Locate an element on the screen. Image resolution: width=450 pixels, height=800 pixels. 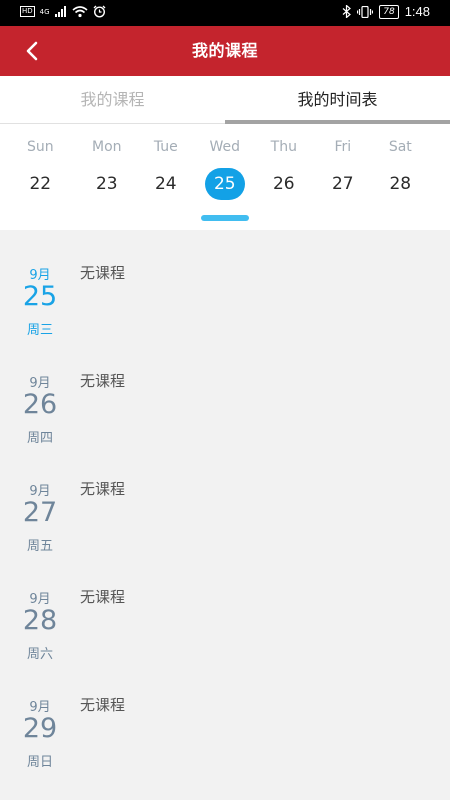
day-tue: Tue 24 is located at coordinates (166, 177).